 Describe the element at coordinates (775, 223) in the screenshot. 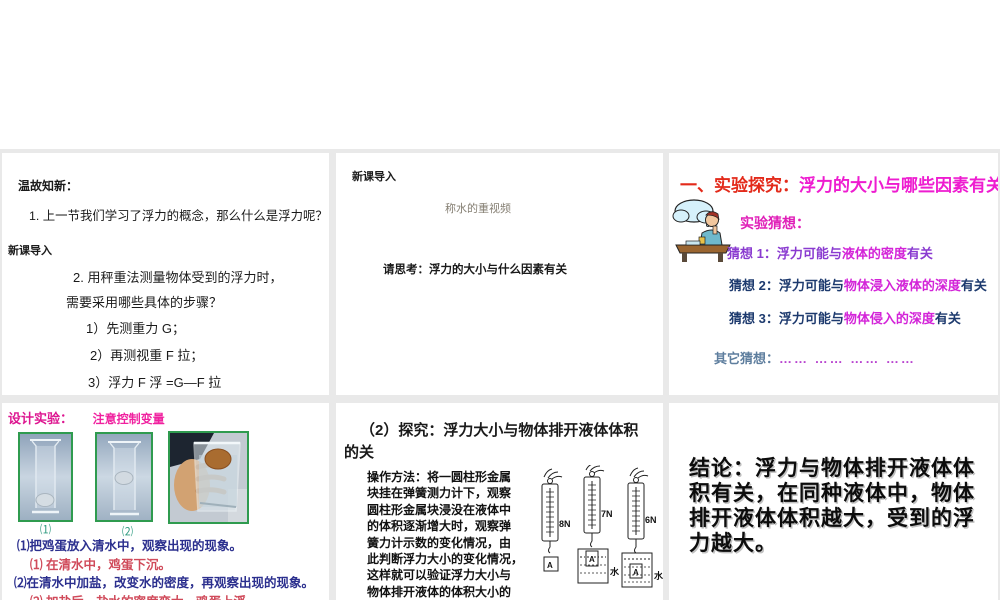

I see `slide3-subtitle: 实验猜想：` at that location.